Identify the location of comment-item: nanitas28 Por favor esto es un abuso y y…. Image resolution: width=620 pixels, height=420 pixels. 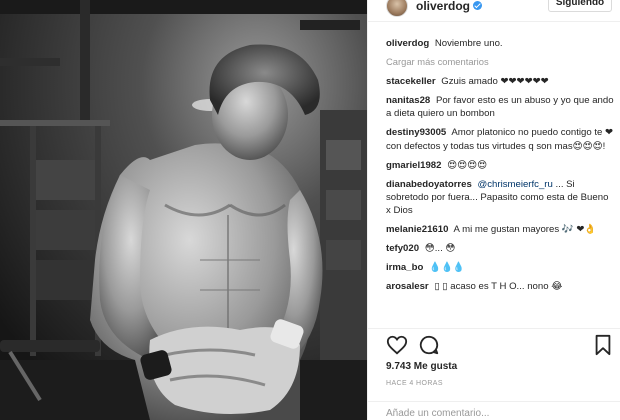
(500, 107).